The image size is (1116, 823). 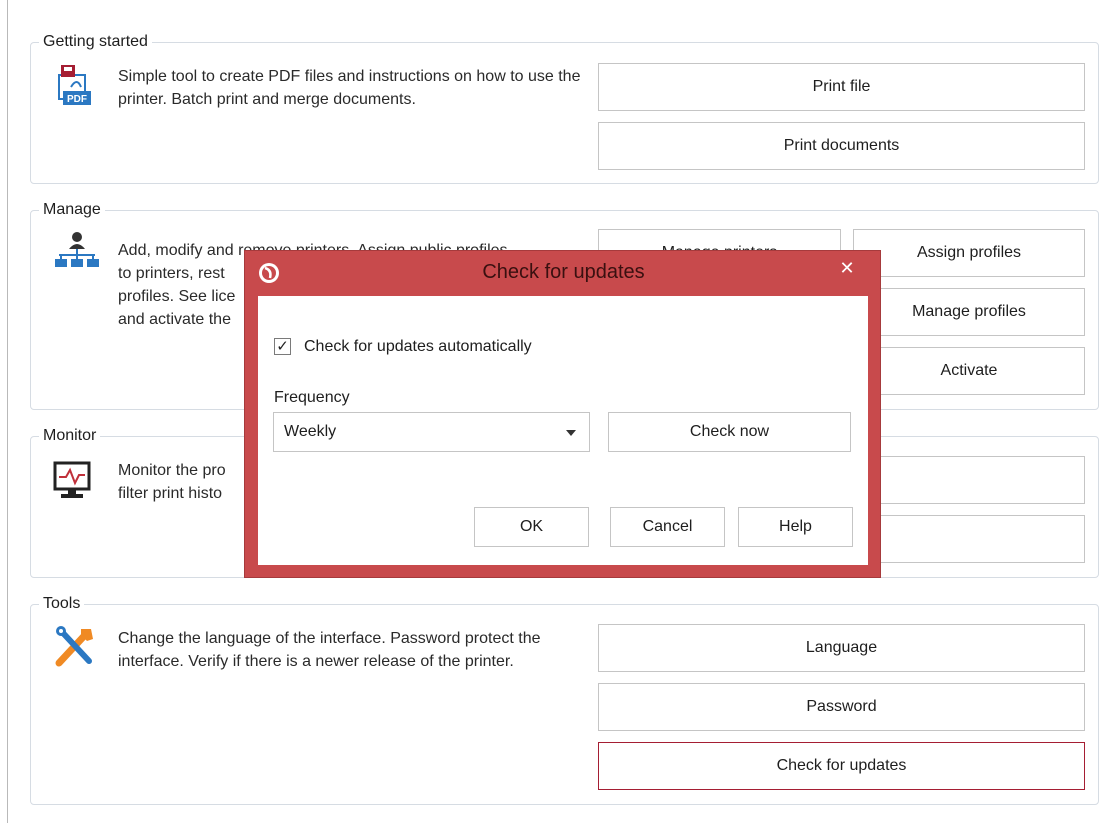 What do you see at coordinates (70, 436) in the screenshot?
I see `monitor-title: Monitor` at bounding box center [70, 436].